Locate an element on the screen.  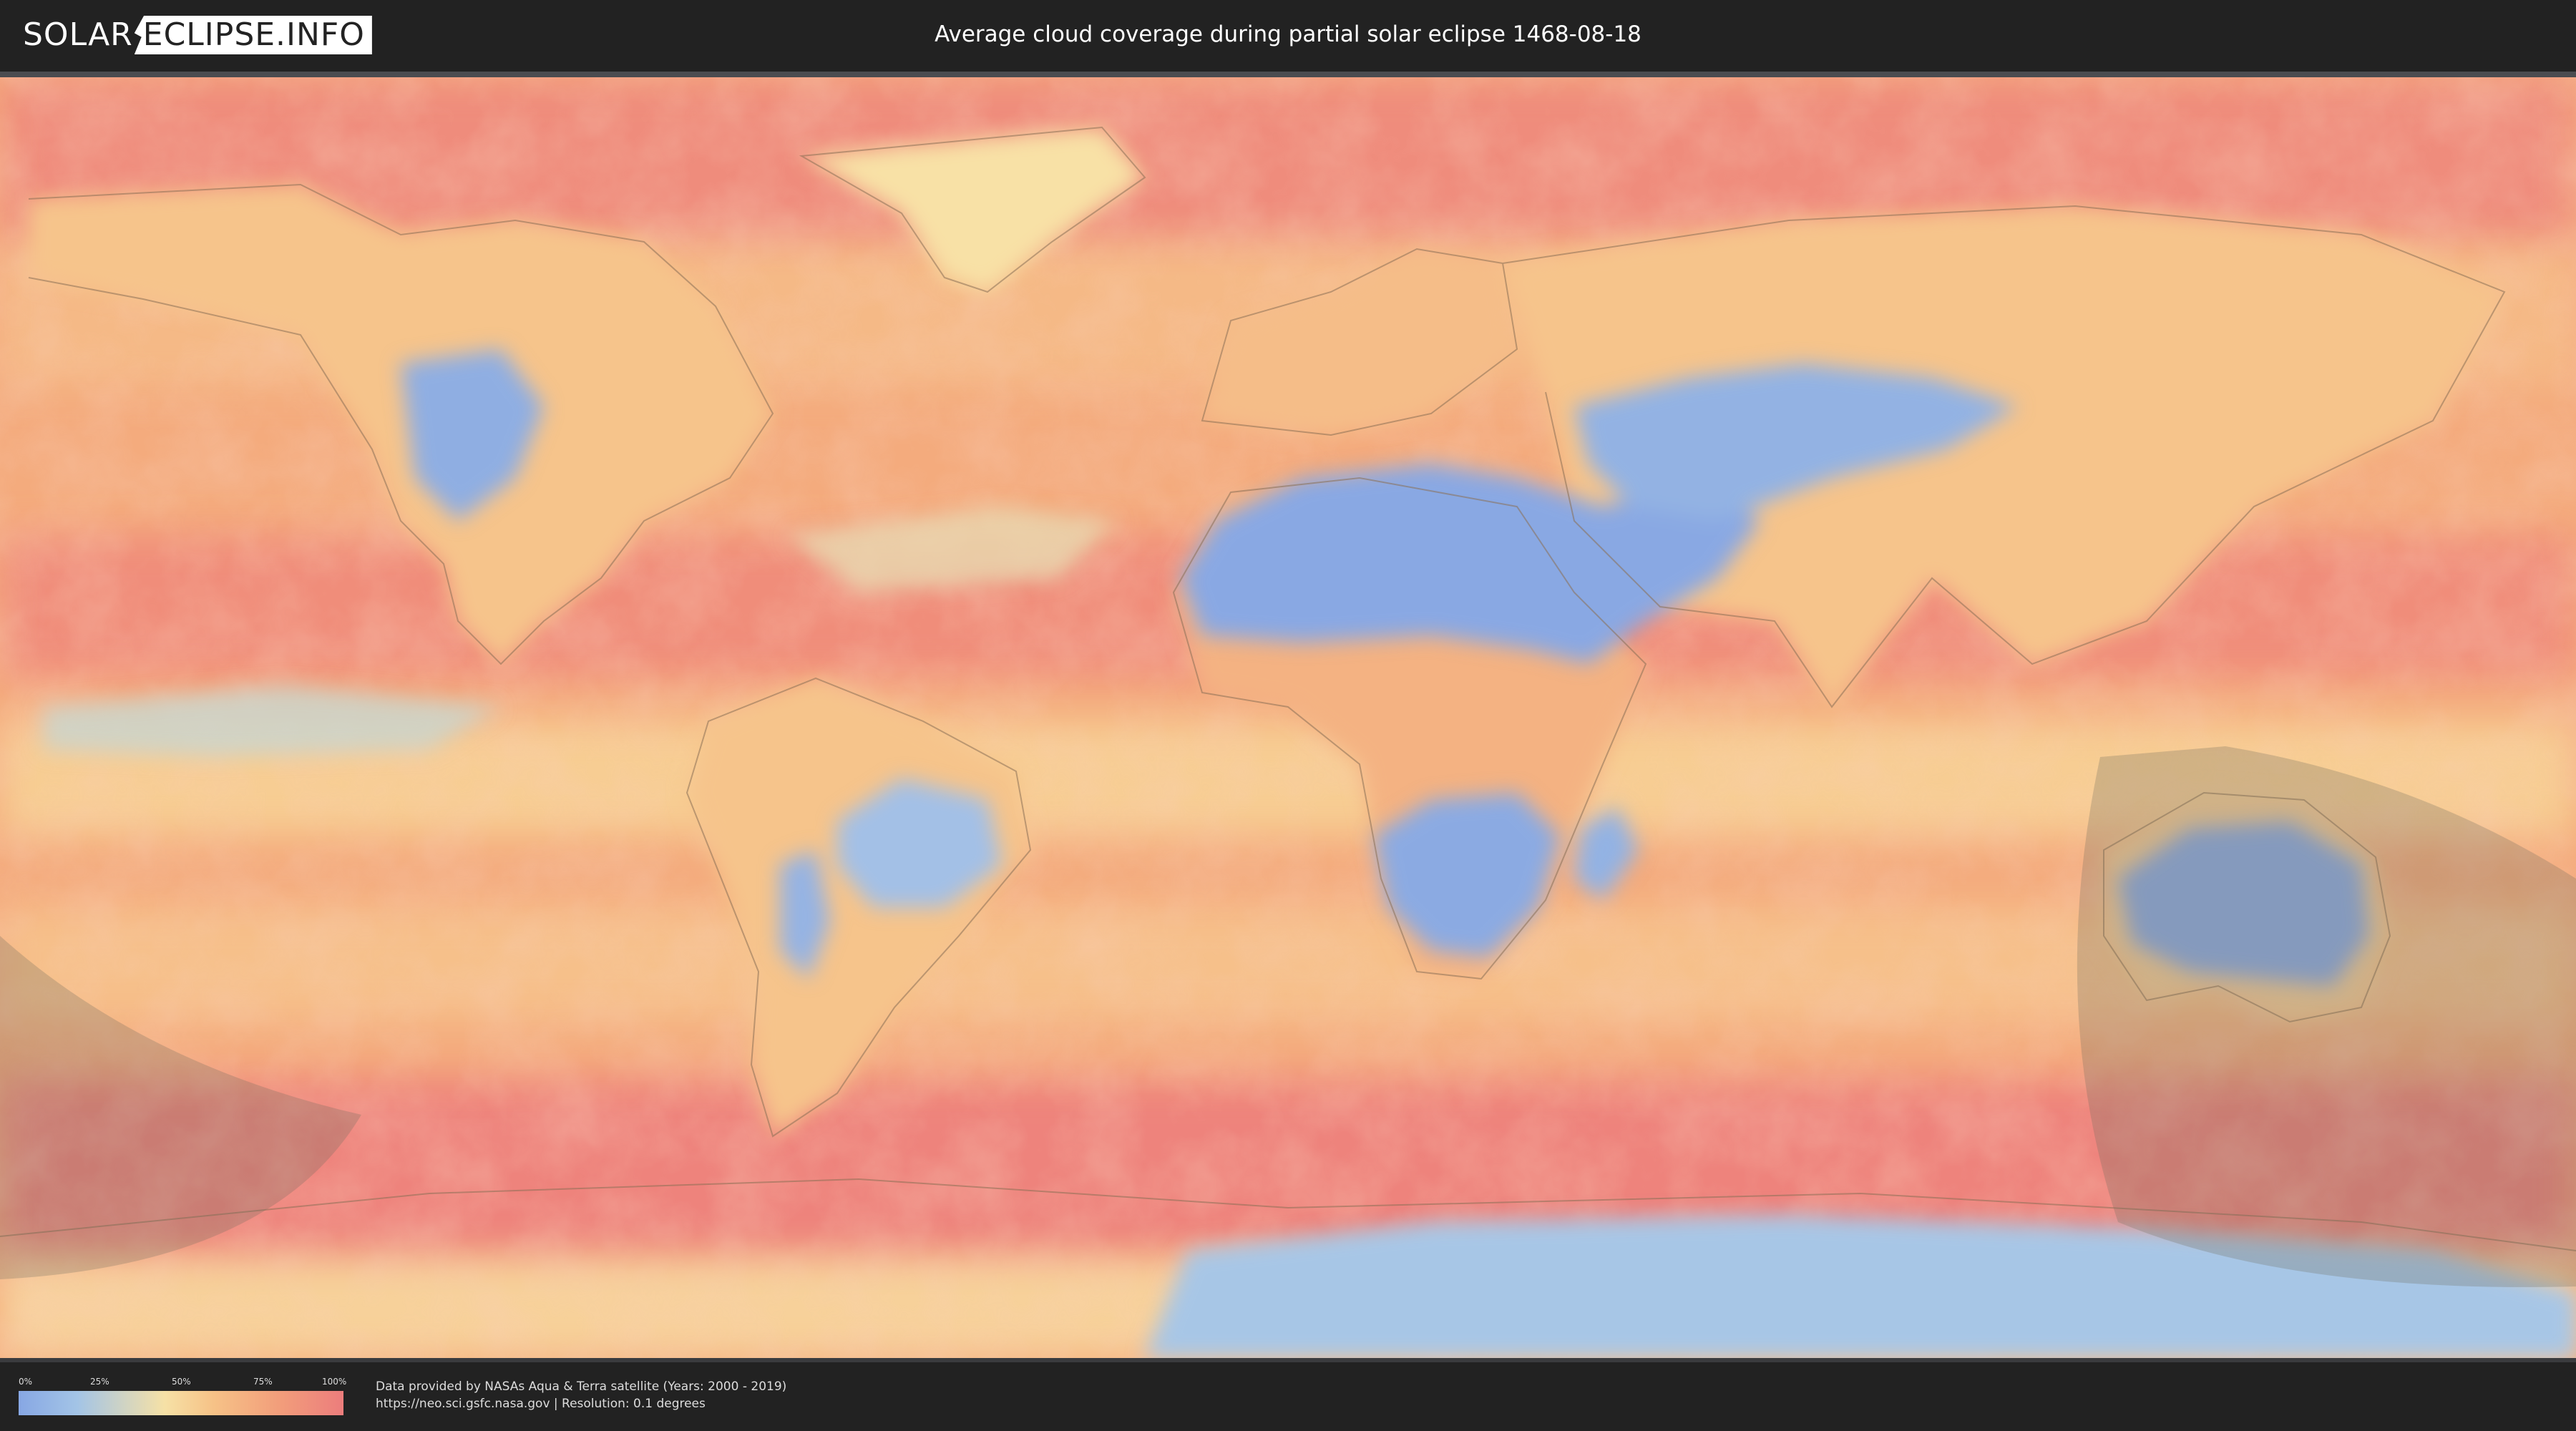
legend-color-bar is located at coordinates (181, 1403).